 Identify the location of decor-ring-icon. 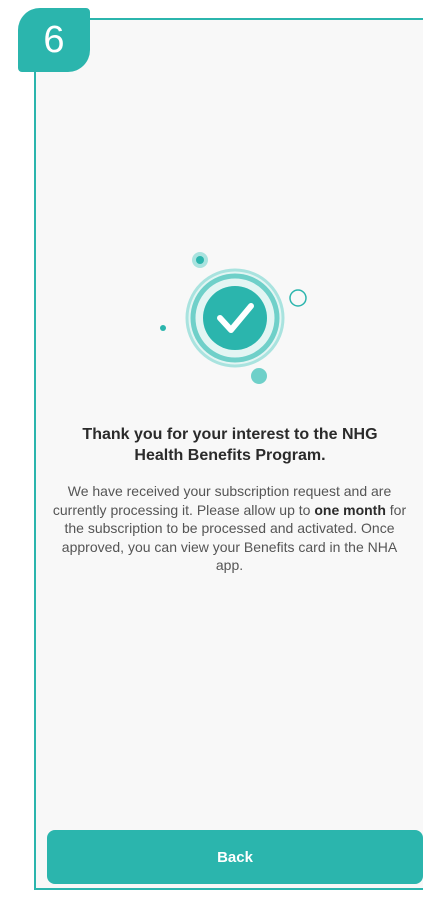
(298, 298).